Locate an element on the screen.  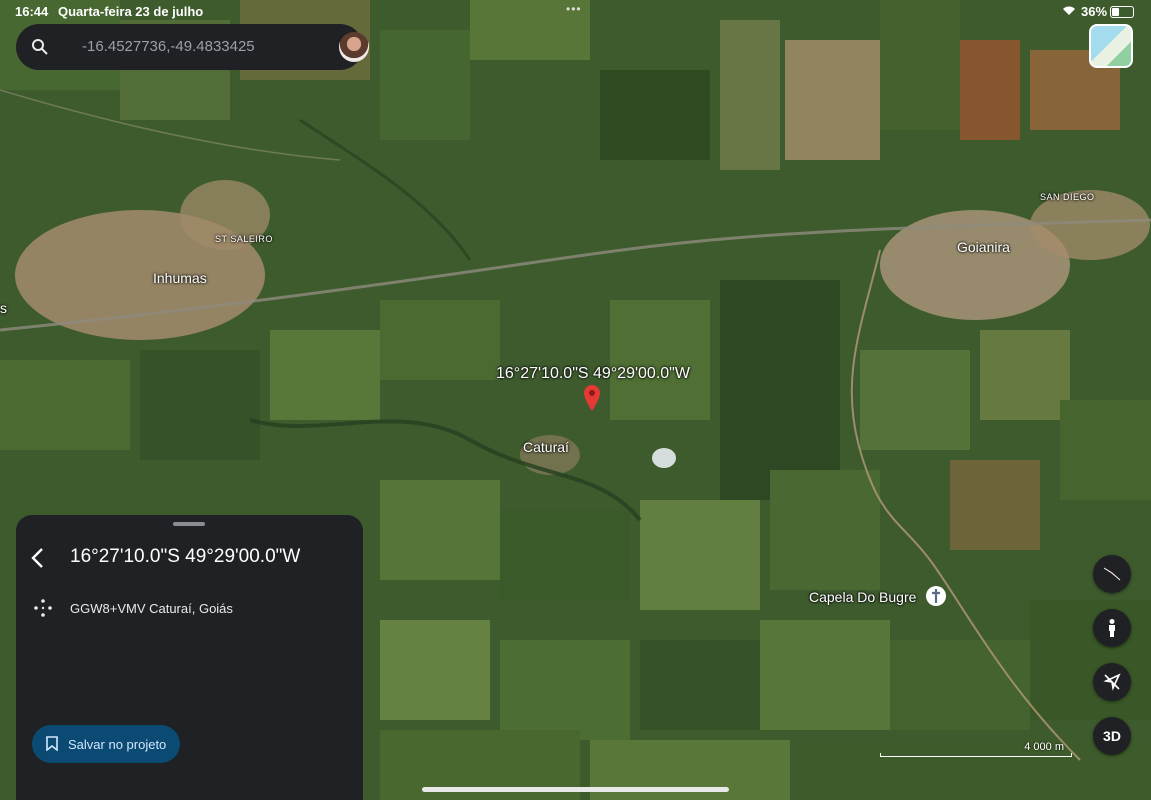
back-arrow-icon is located at coordinates (37, 560).